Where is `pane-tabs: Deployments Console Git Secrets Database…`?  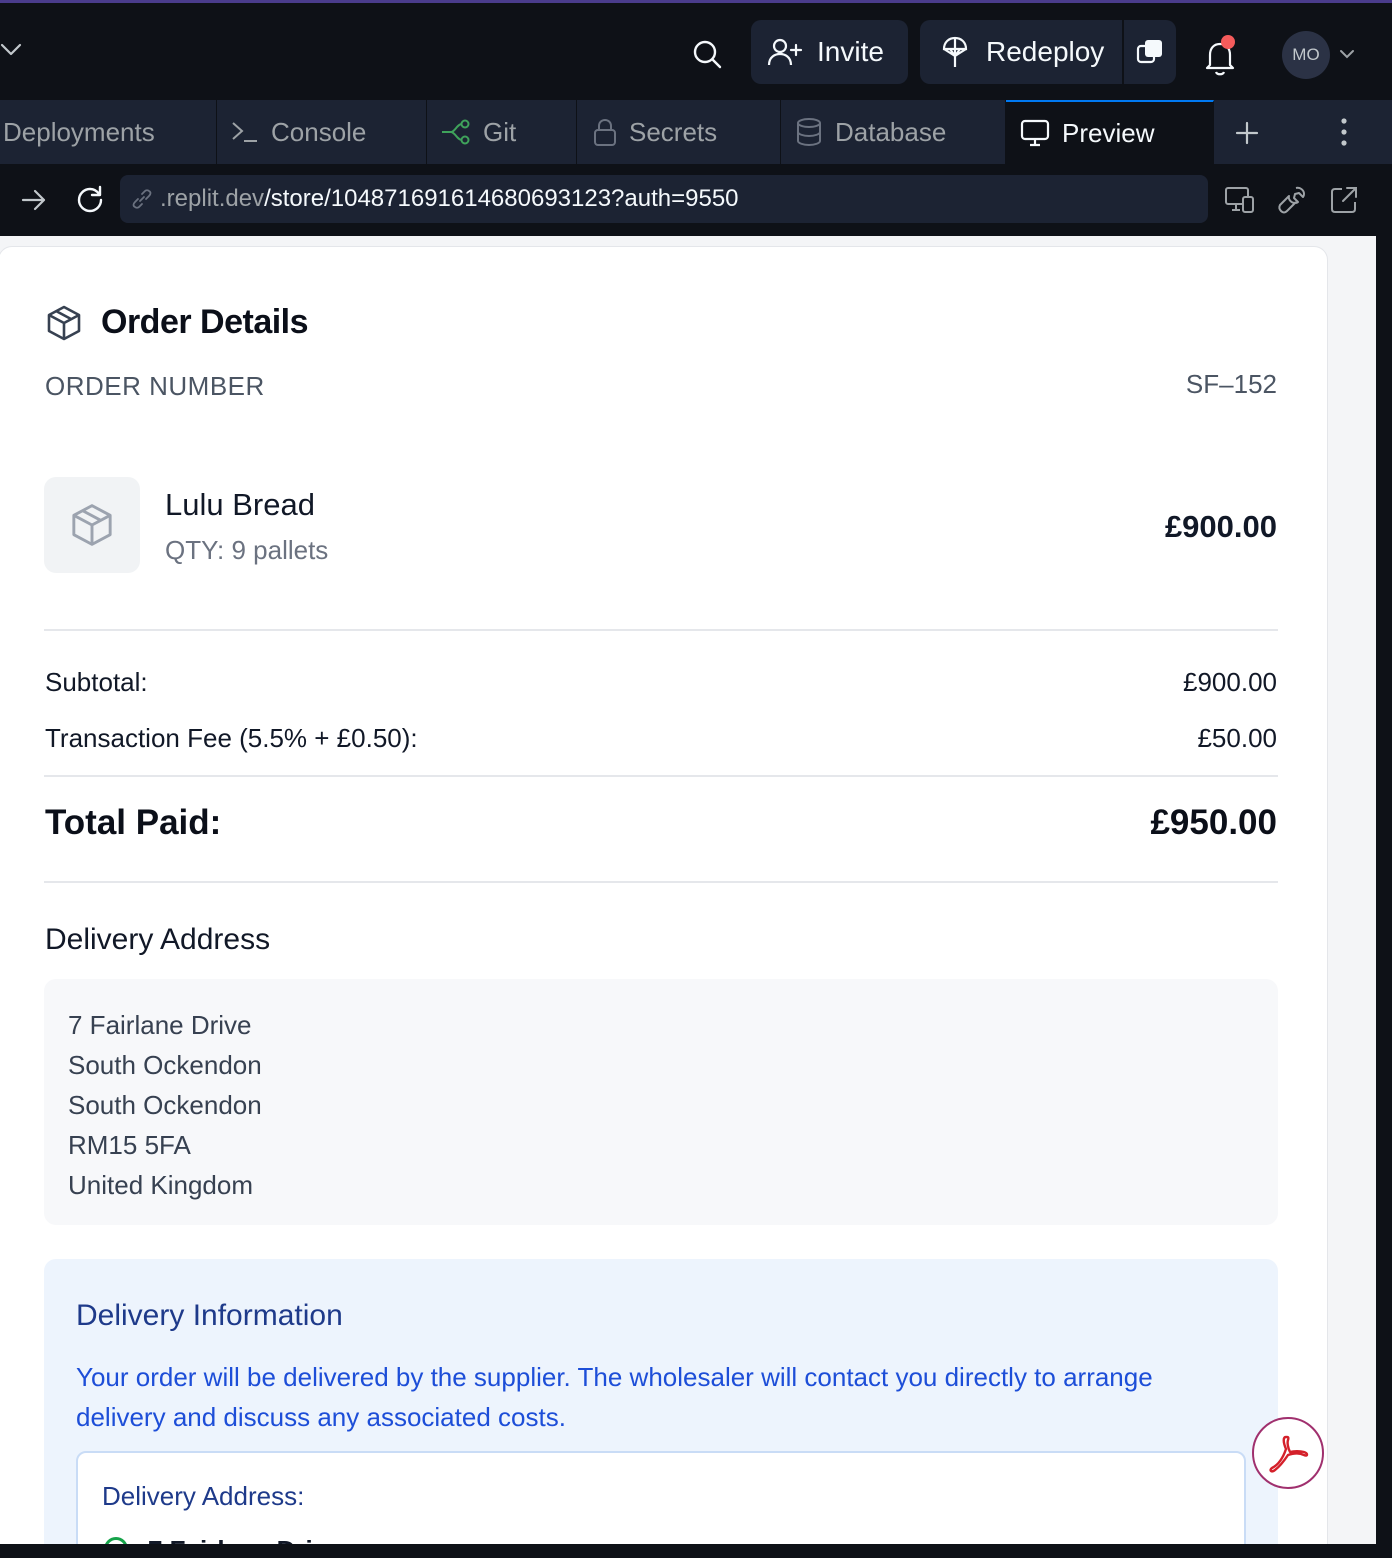 pane-tabs: Deployments Console Git Secrets Database… is located at coordinates (696, 132).